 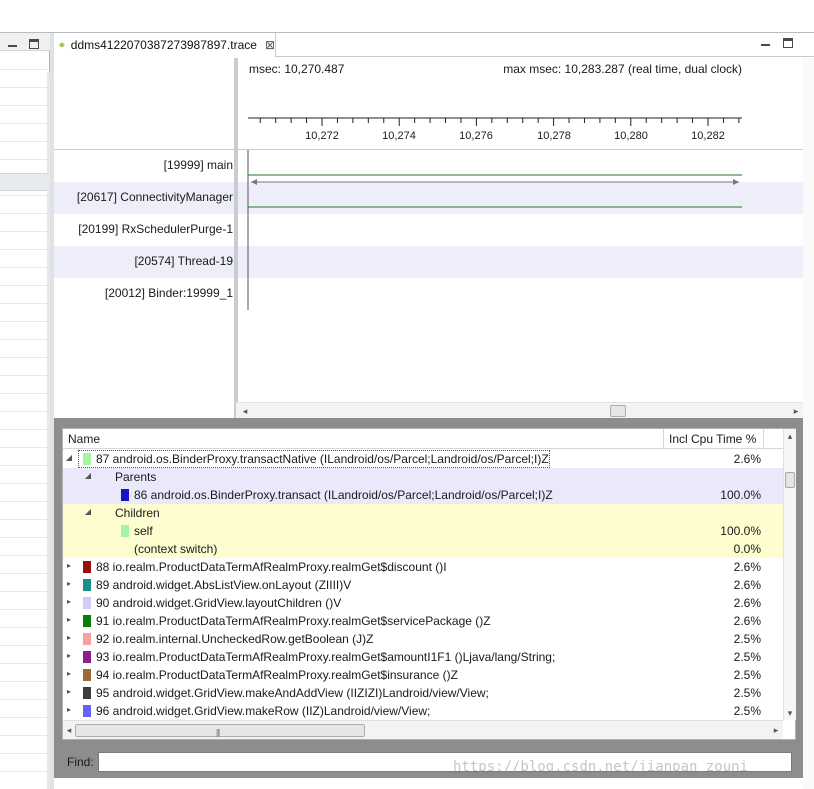 I want to click on table-row: self 100.0%, so click(x=423, y=531).